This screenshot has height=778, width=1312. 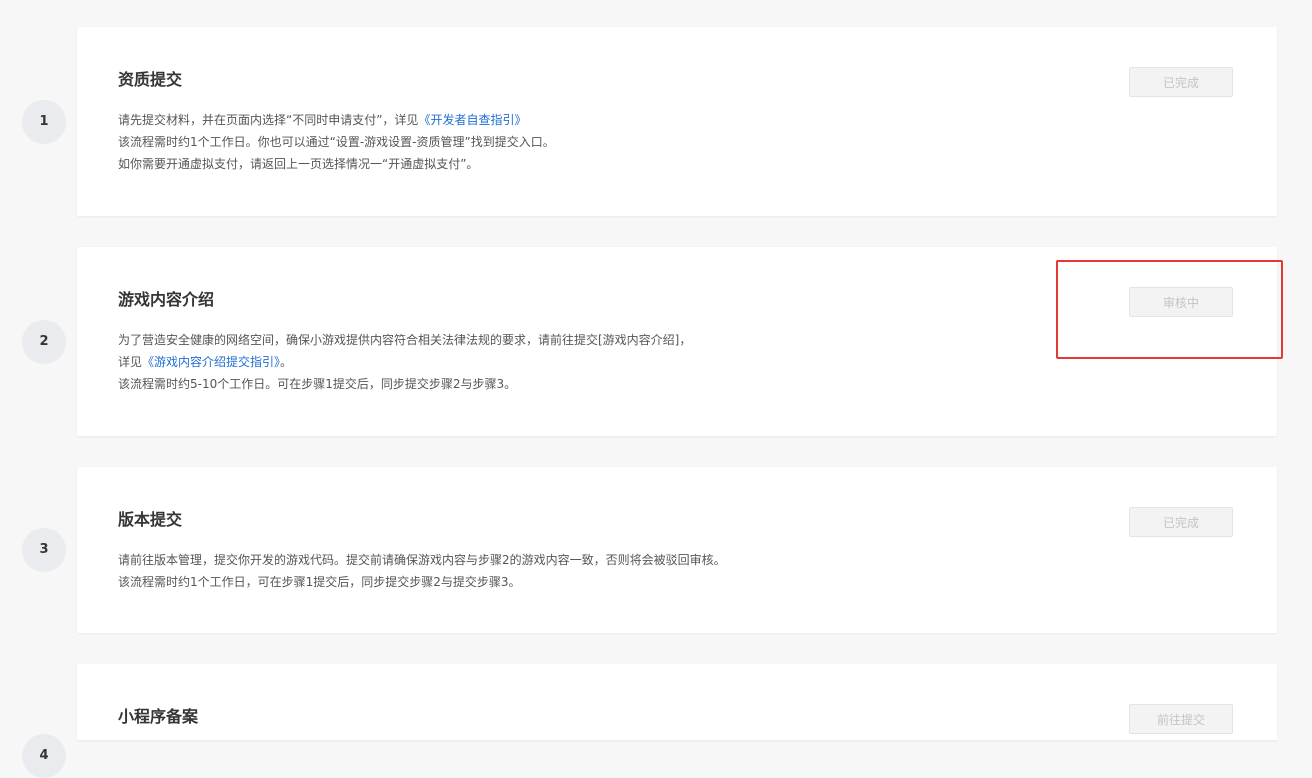 What do you see at coordinates (317, 384) in the screenshot?
I see `description-line: 该流程需时约5-10个工作日。可在步骤1提交后，同步提交步骤2与步骤3。` at bounding box center [317, 384].